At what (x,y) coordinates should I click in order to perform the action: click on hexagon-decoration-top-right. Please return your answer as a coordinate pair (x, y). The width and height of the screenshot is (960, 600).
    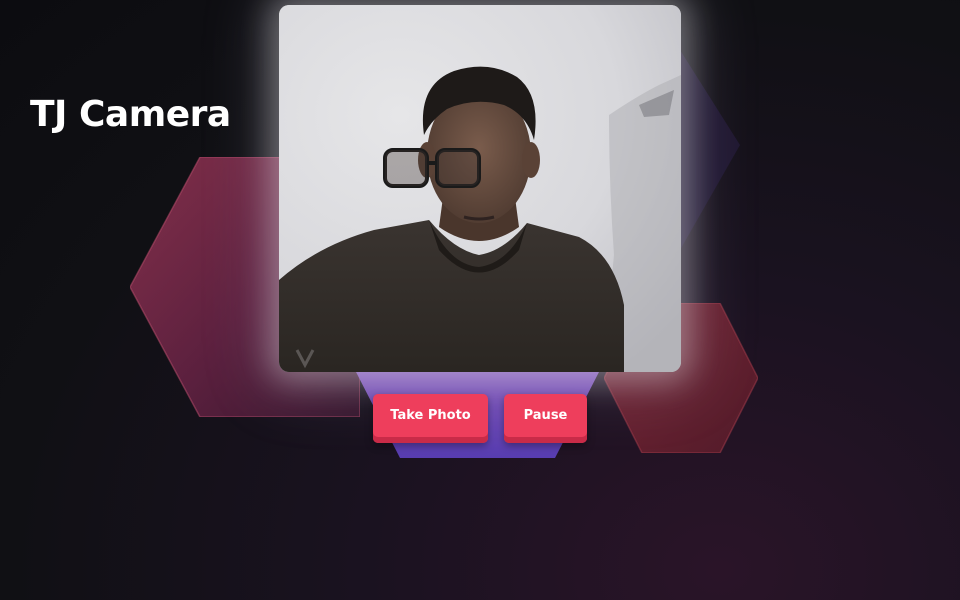
    Looking at the image, I should click on (710, 150).